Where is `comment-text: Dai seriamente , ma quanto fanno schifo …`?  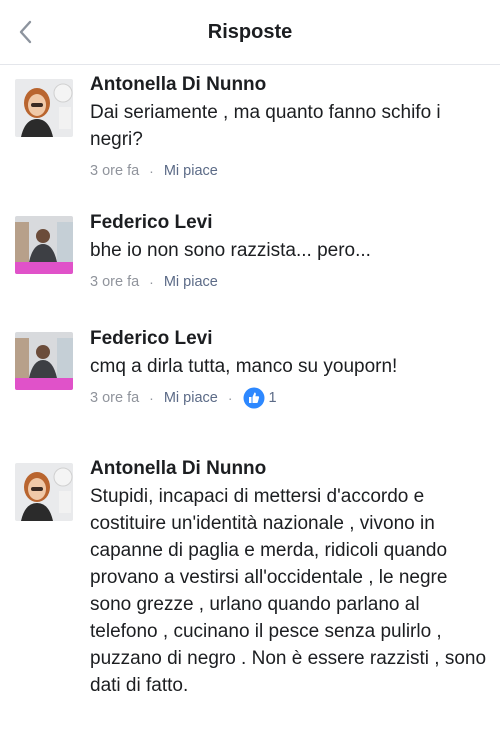 comment-text: Dai seriamente , ma quanto fanno schifo … is located at coordinates (265, 126).